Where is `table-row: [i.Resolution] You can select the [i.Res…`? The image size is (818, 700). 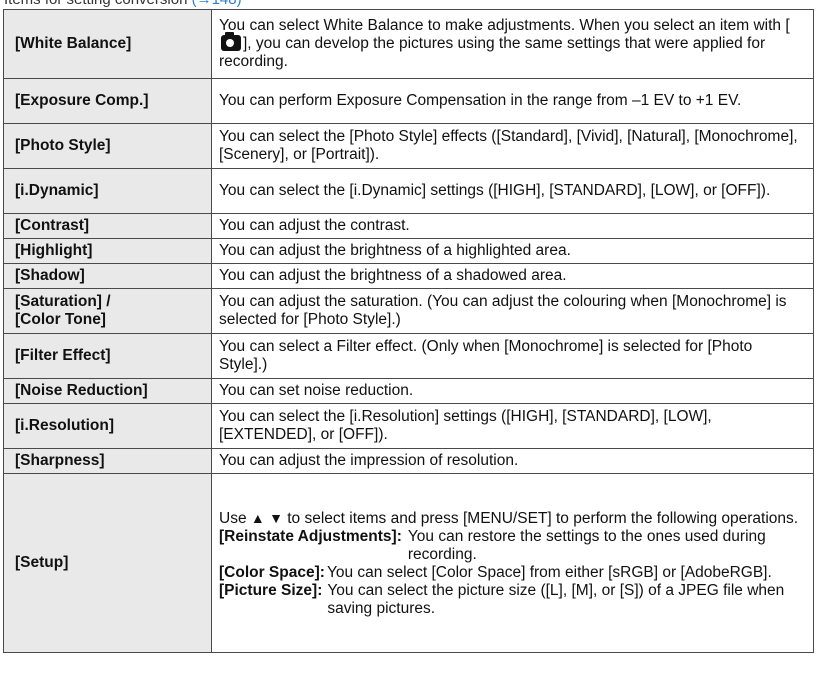 table-row: [i.Resolution] You can select the [i.Res… is located at coordinates (408, 426).